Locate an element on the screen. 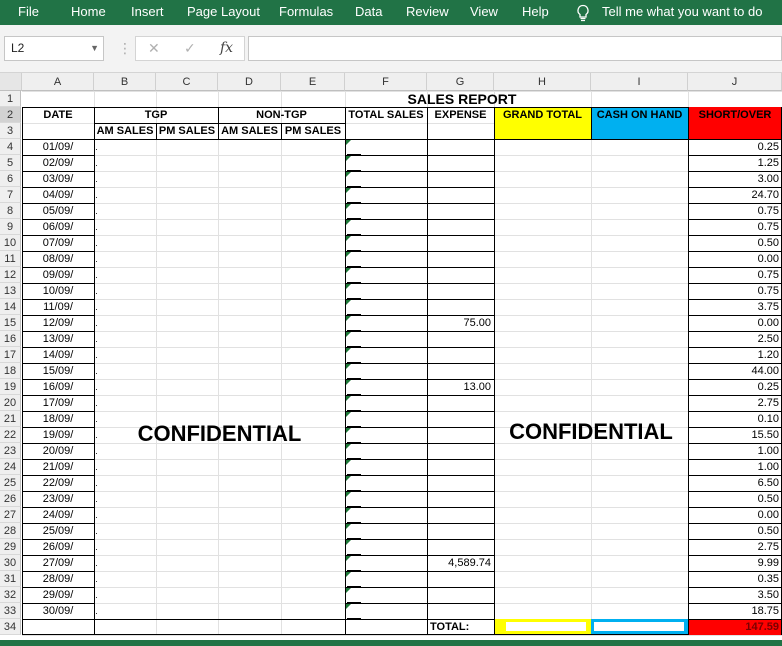  date-cell: 26/09/ is located at coordinates (58, 547).